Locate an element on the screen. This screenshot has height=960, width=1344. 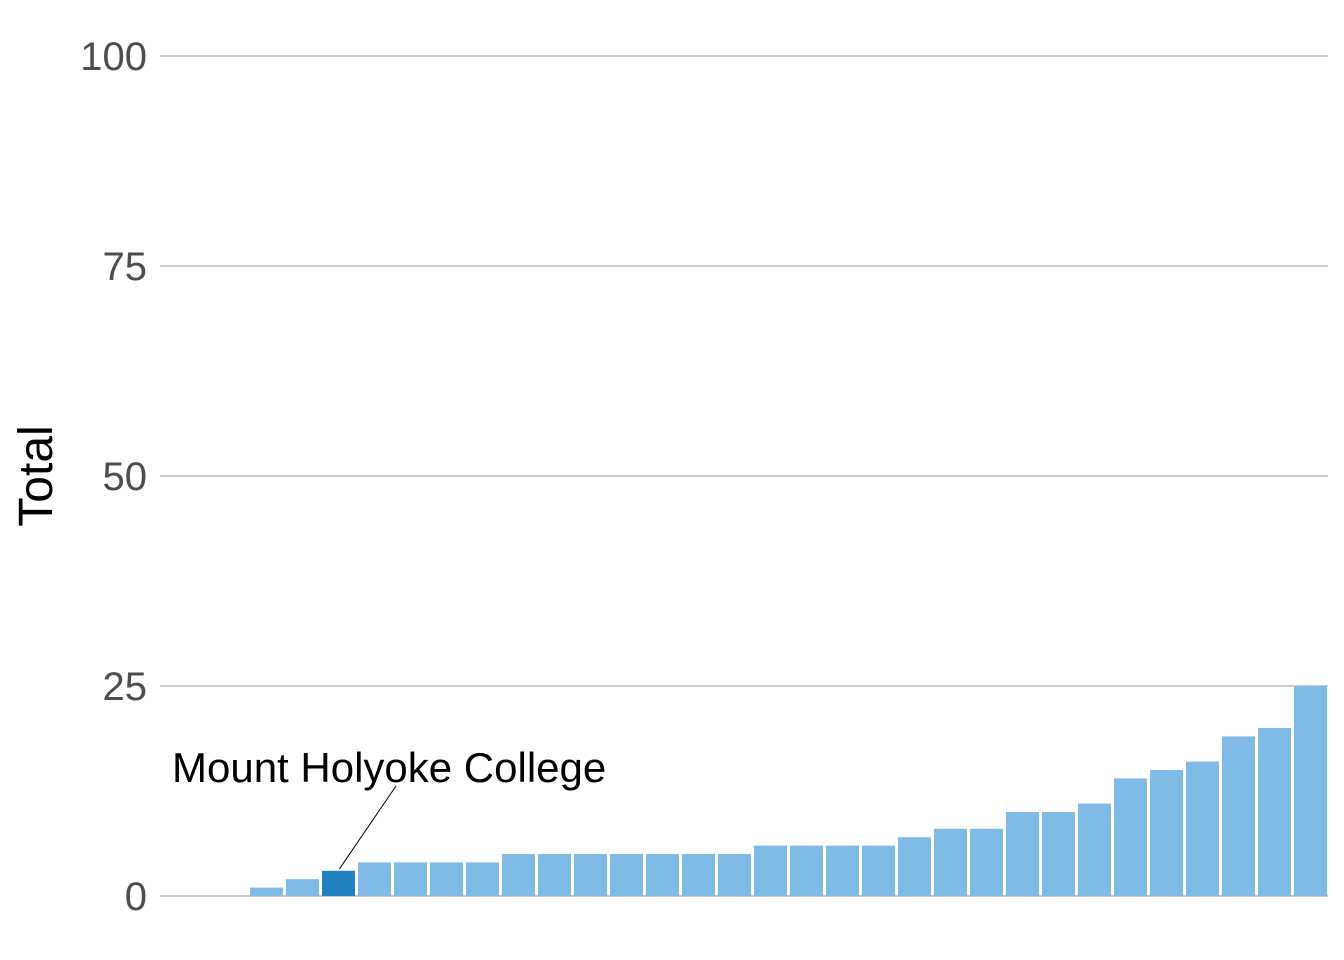
bar-highlighted is located at coordinates (338, 883).